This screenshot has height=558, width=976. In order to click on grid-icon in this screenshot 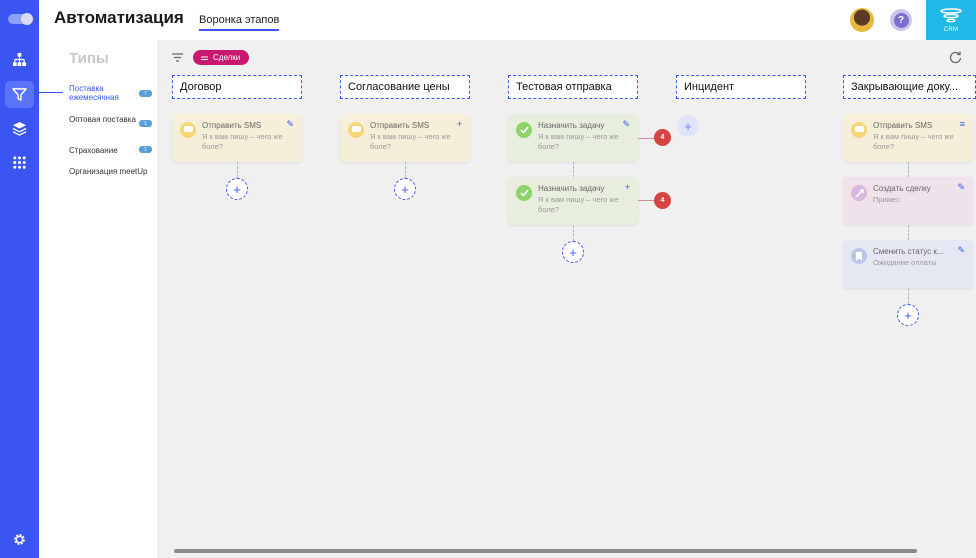, I will do `click(19, 162)`.